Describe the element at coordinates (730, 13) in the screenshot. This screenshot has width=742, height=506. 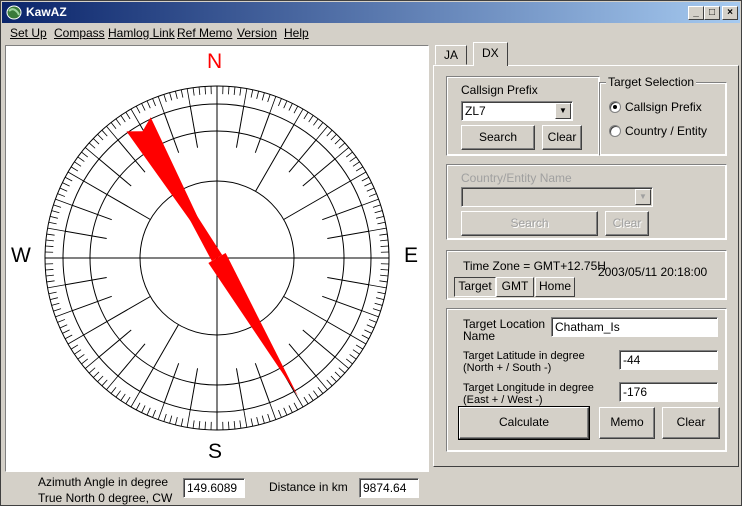
I see `close-button: ×` at that location.